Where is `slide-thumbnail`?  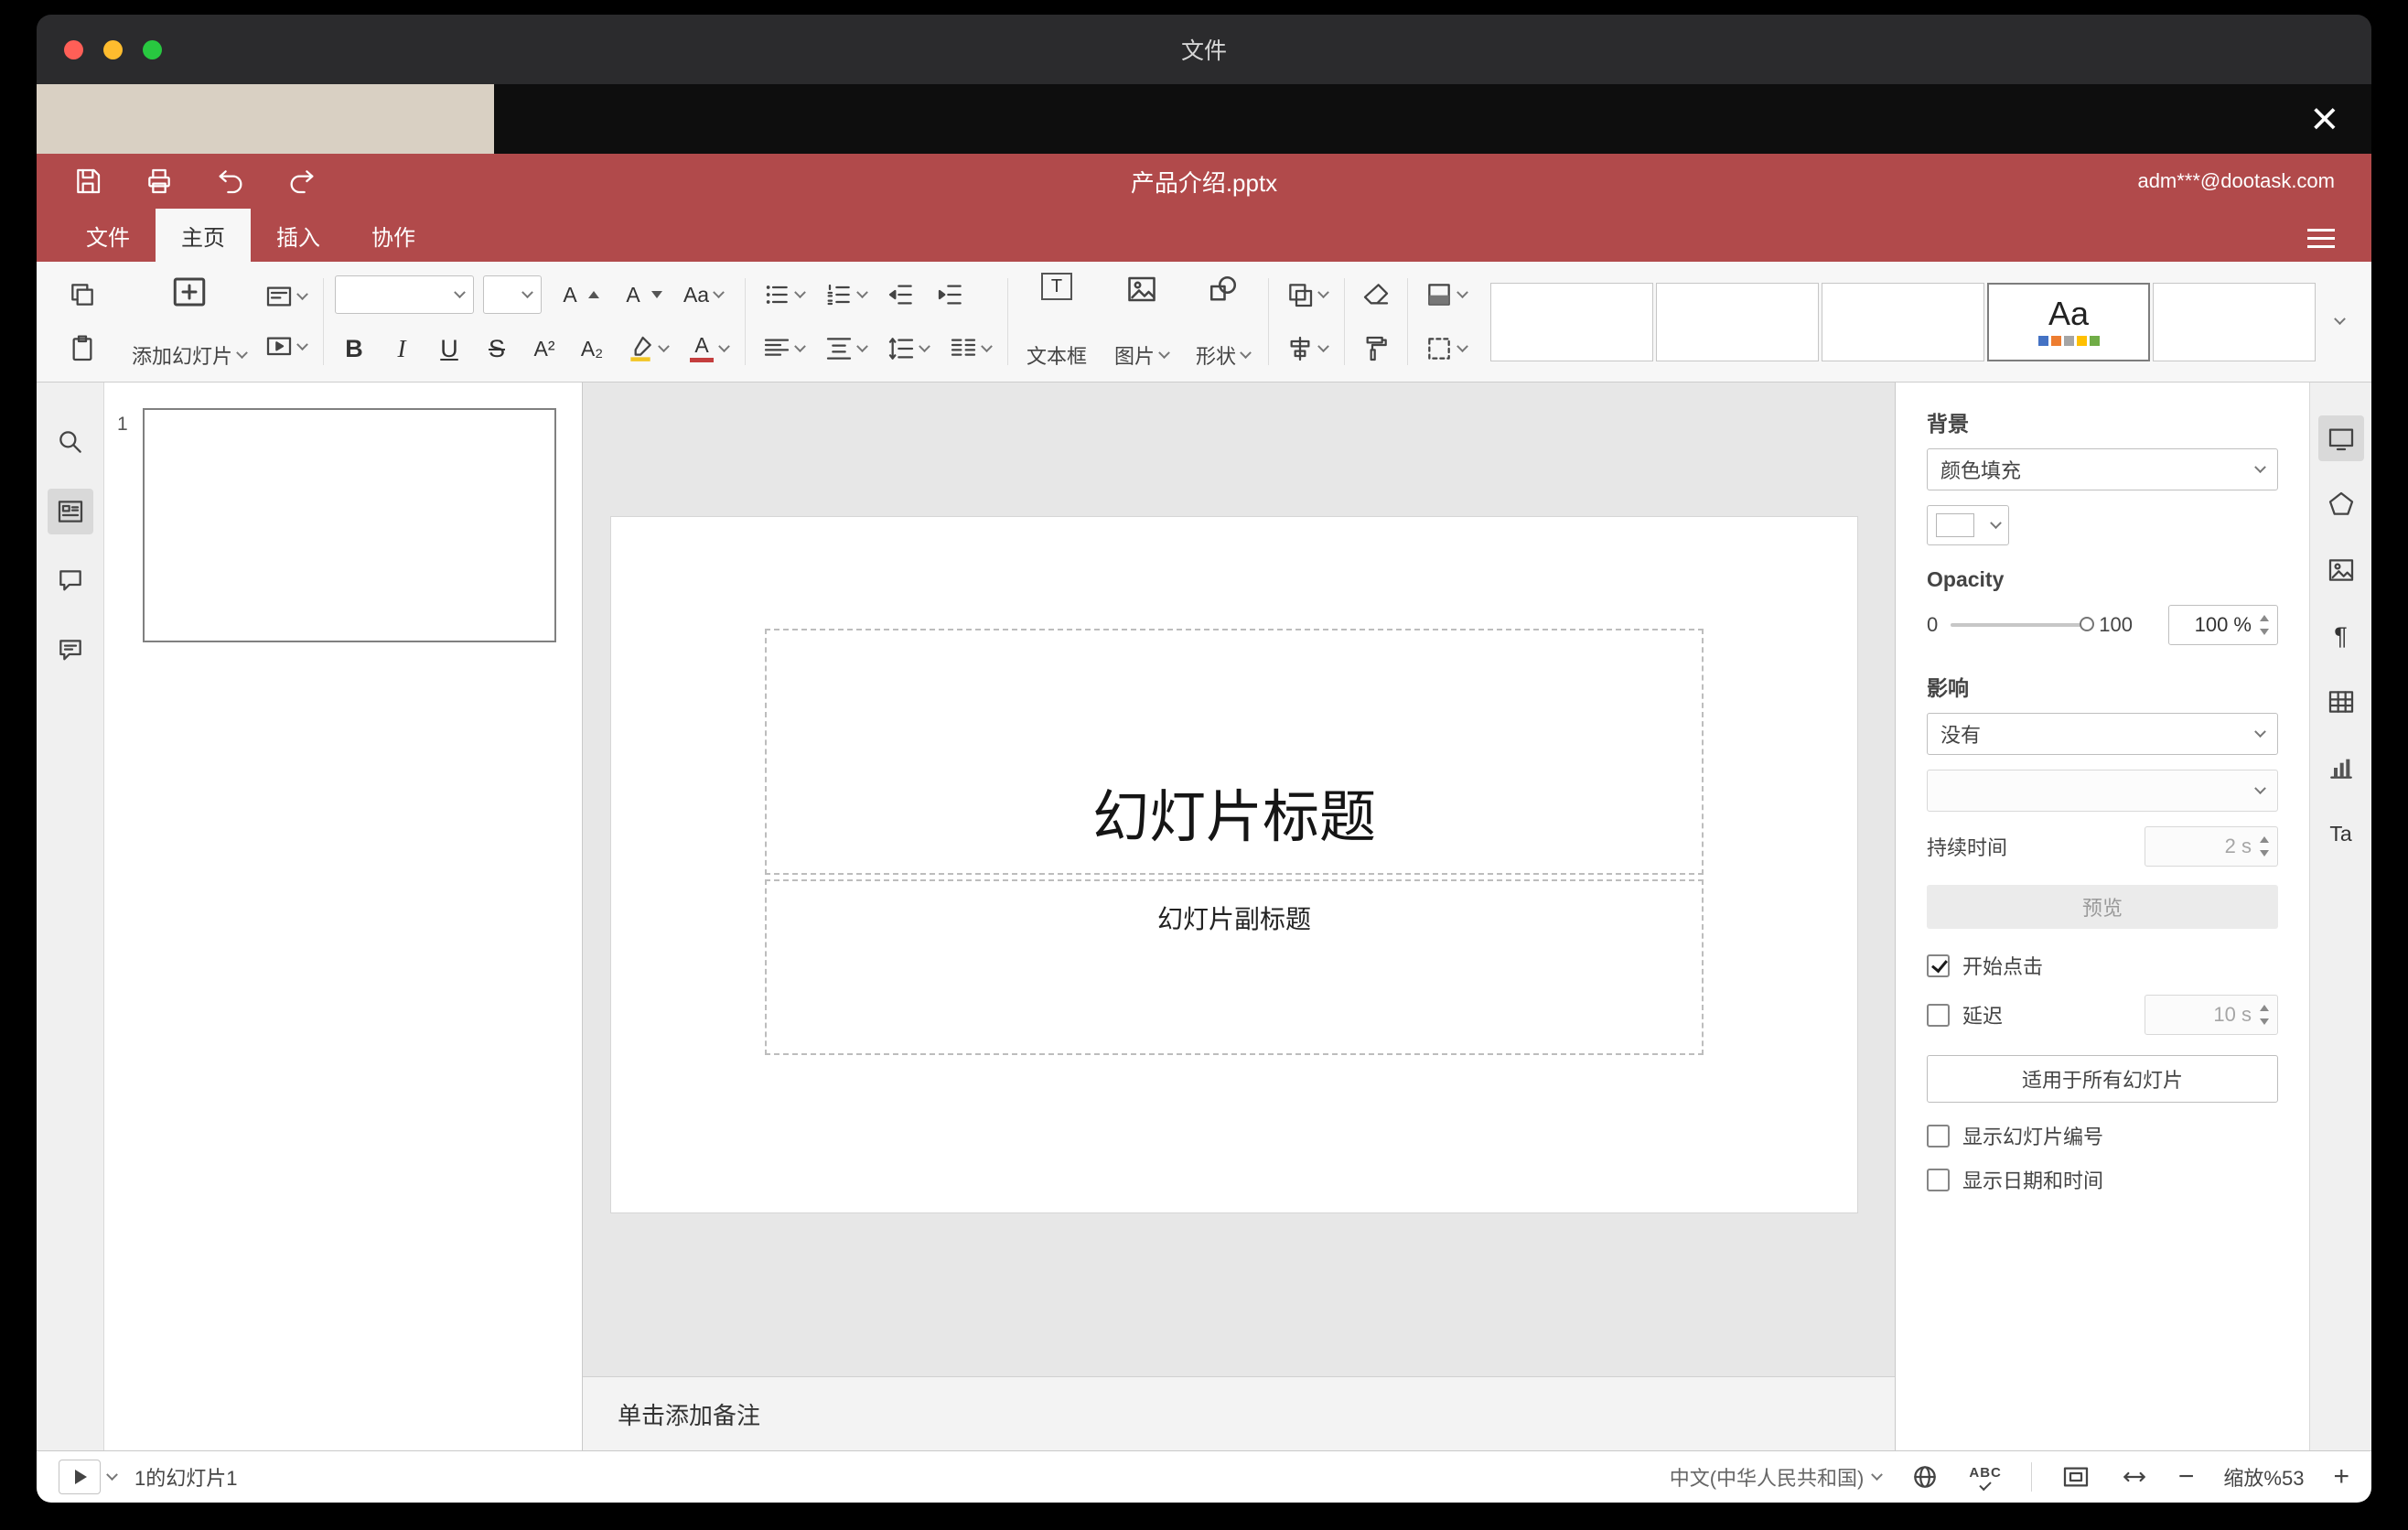 slide-thumbnail is located at coordinates (349, 525).